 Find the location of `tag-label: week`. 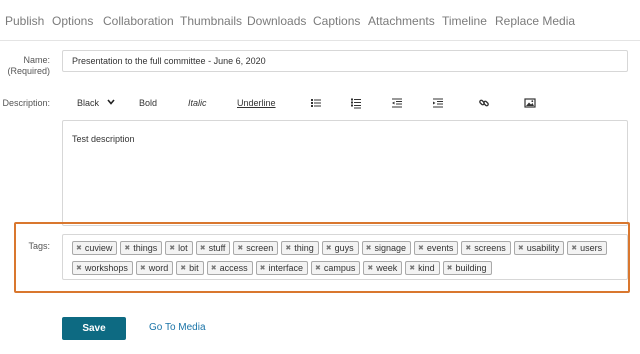

tag-label: week is located at coordinates (387, 268).